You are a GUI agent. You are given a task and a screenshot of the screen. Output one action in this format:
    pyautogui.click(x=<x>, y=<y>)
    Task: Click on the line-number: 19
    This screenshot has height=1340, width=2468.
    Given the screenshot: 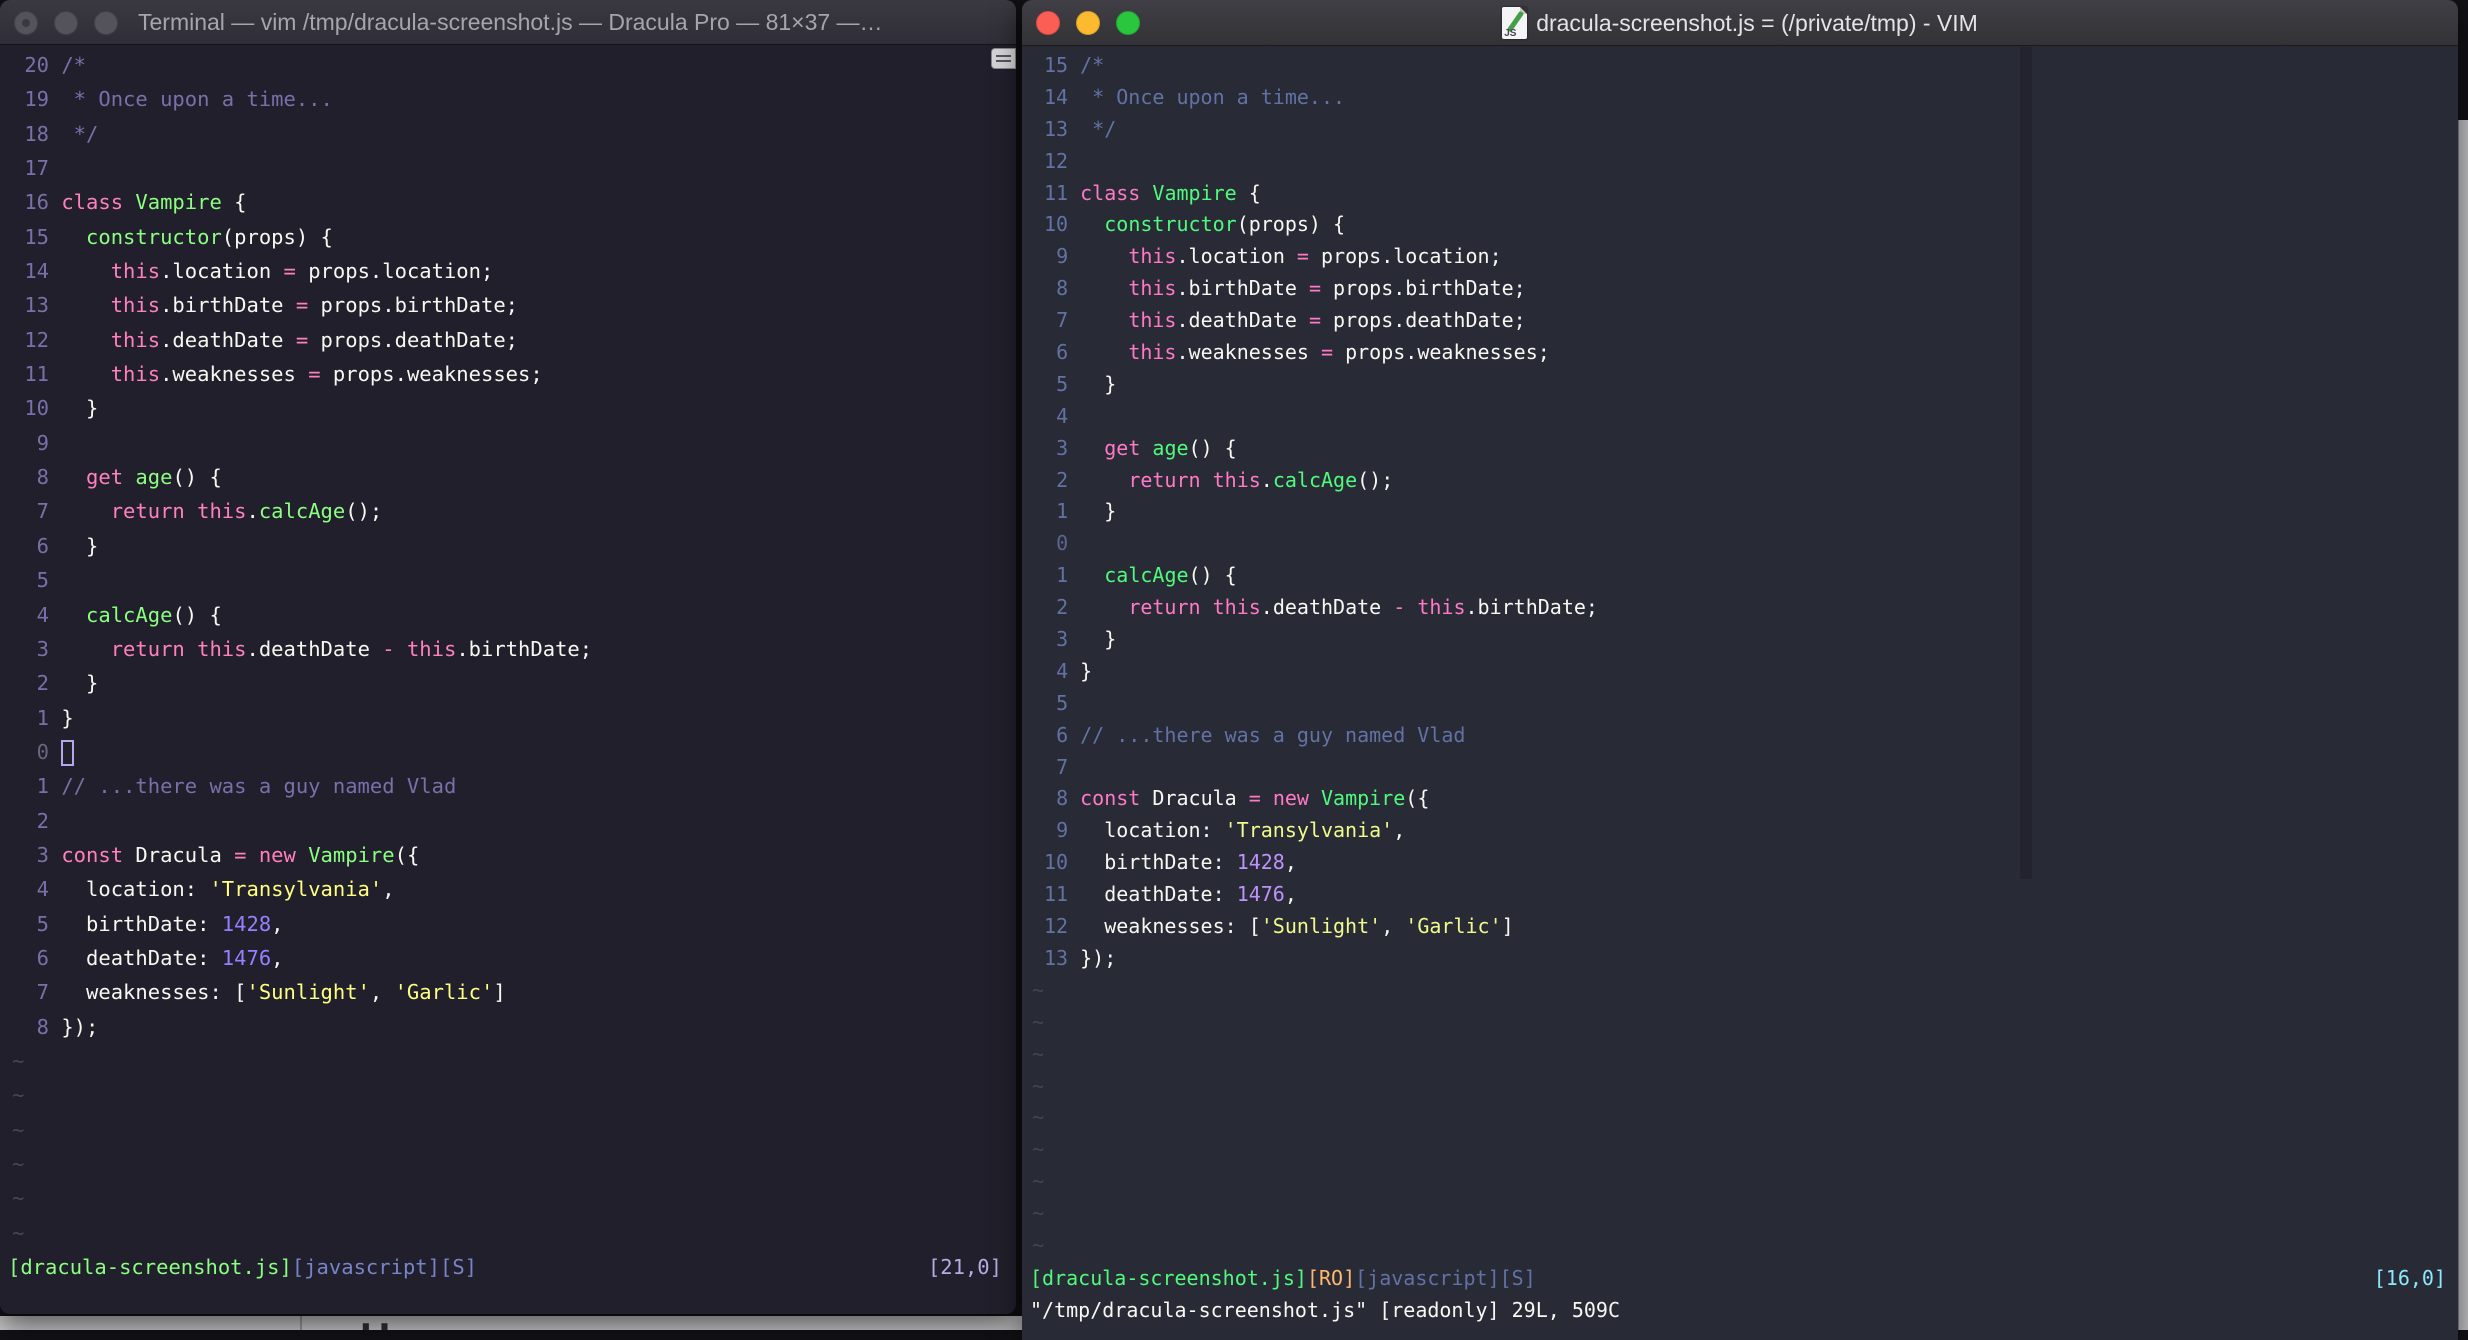 What is the action you would take?
    pyautogui.click(x=37, y=99)
    